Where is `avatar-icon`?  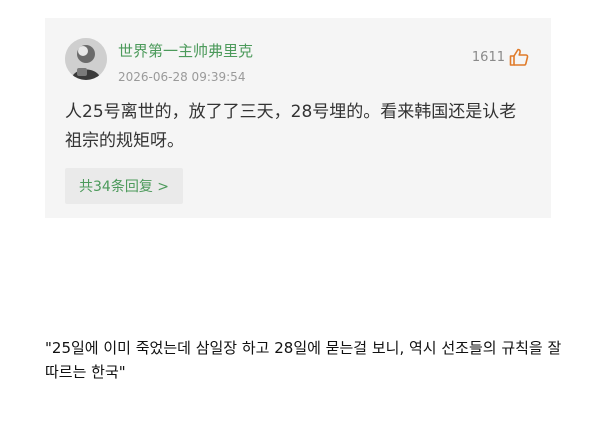 avatar-icon is located at coordinates (86, 59).